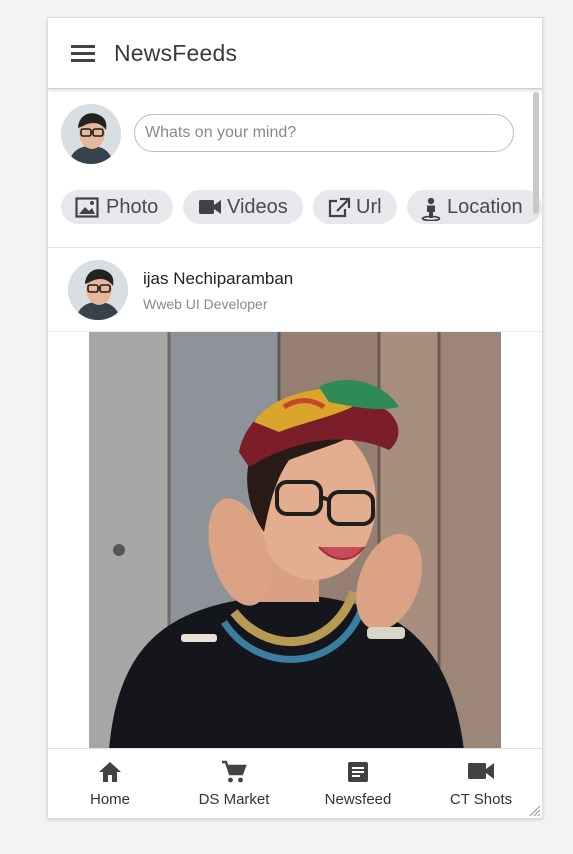 This screenshot has width=573, height=854. I want to click on divider, so click(295, 247).